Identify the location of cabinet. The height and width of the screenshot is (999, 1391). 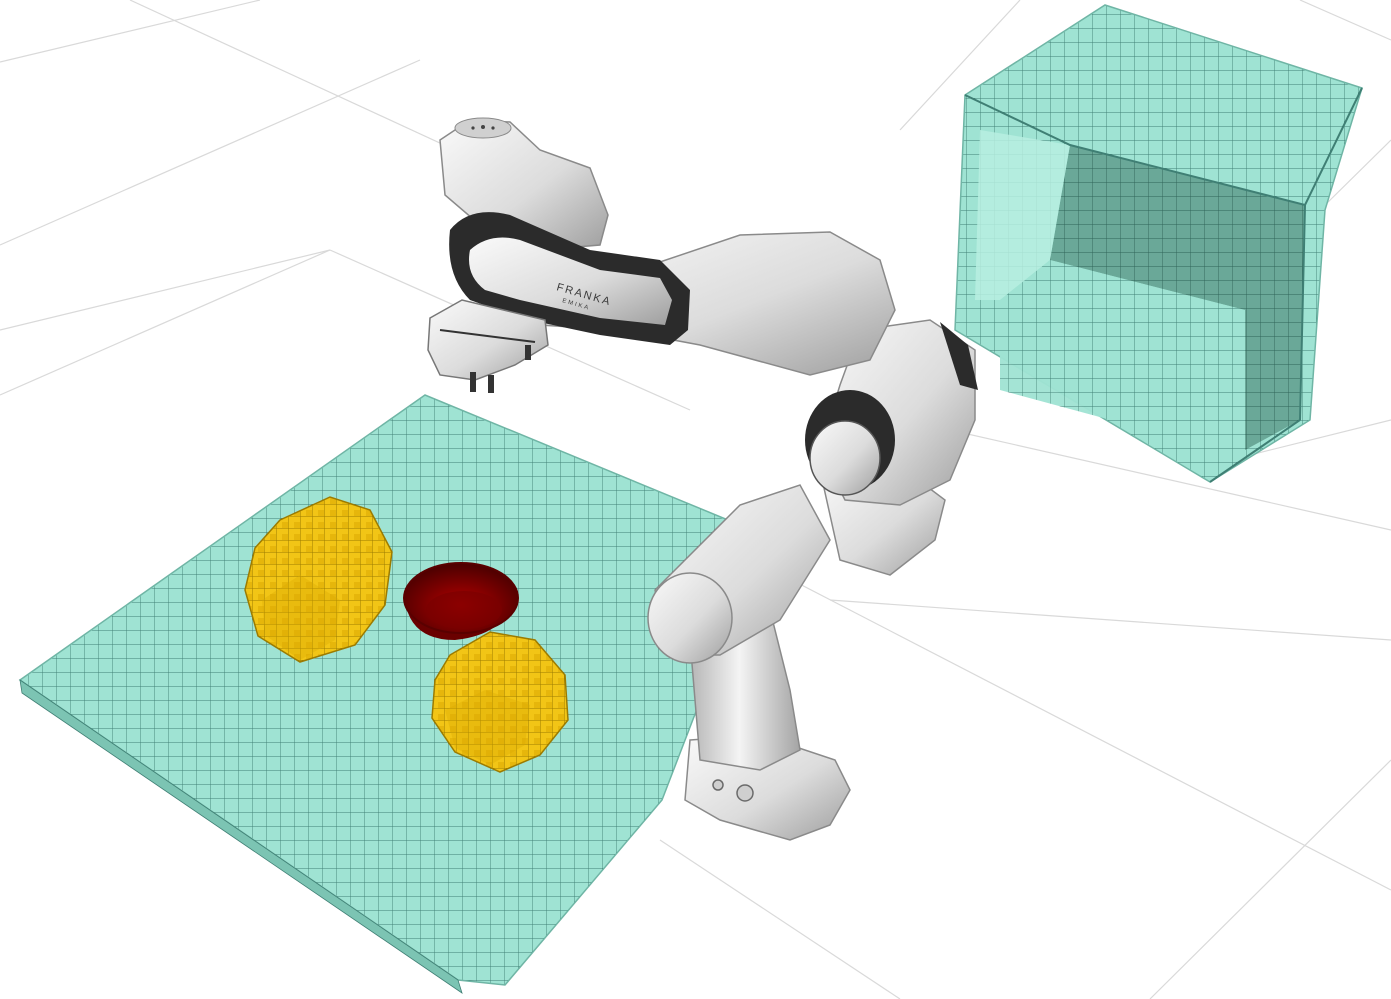
(1158, 243).